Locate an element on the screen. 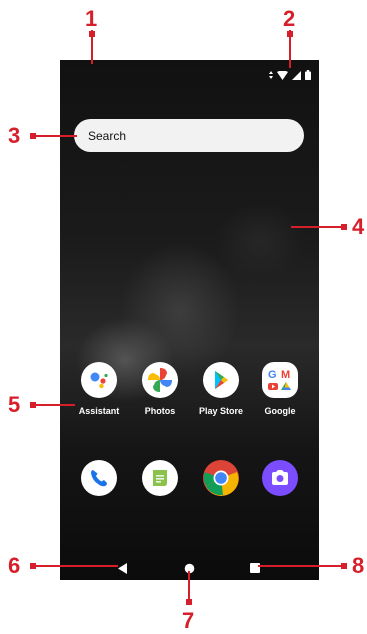 The image size is (367, 634). callout-number: 6 is located at coordinates (14, 565).